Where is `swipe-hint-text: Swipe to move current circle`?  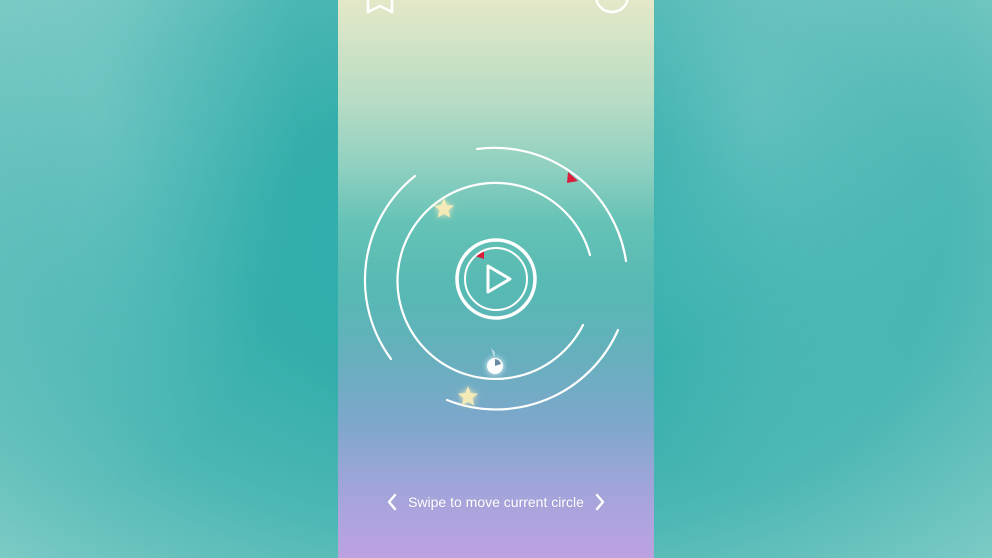 swipe-hint-text: Swipe to move current circle is located at coordinates (496, 502).